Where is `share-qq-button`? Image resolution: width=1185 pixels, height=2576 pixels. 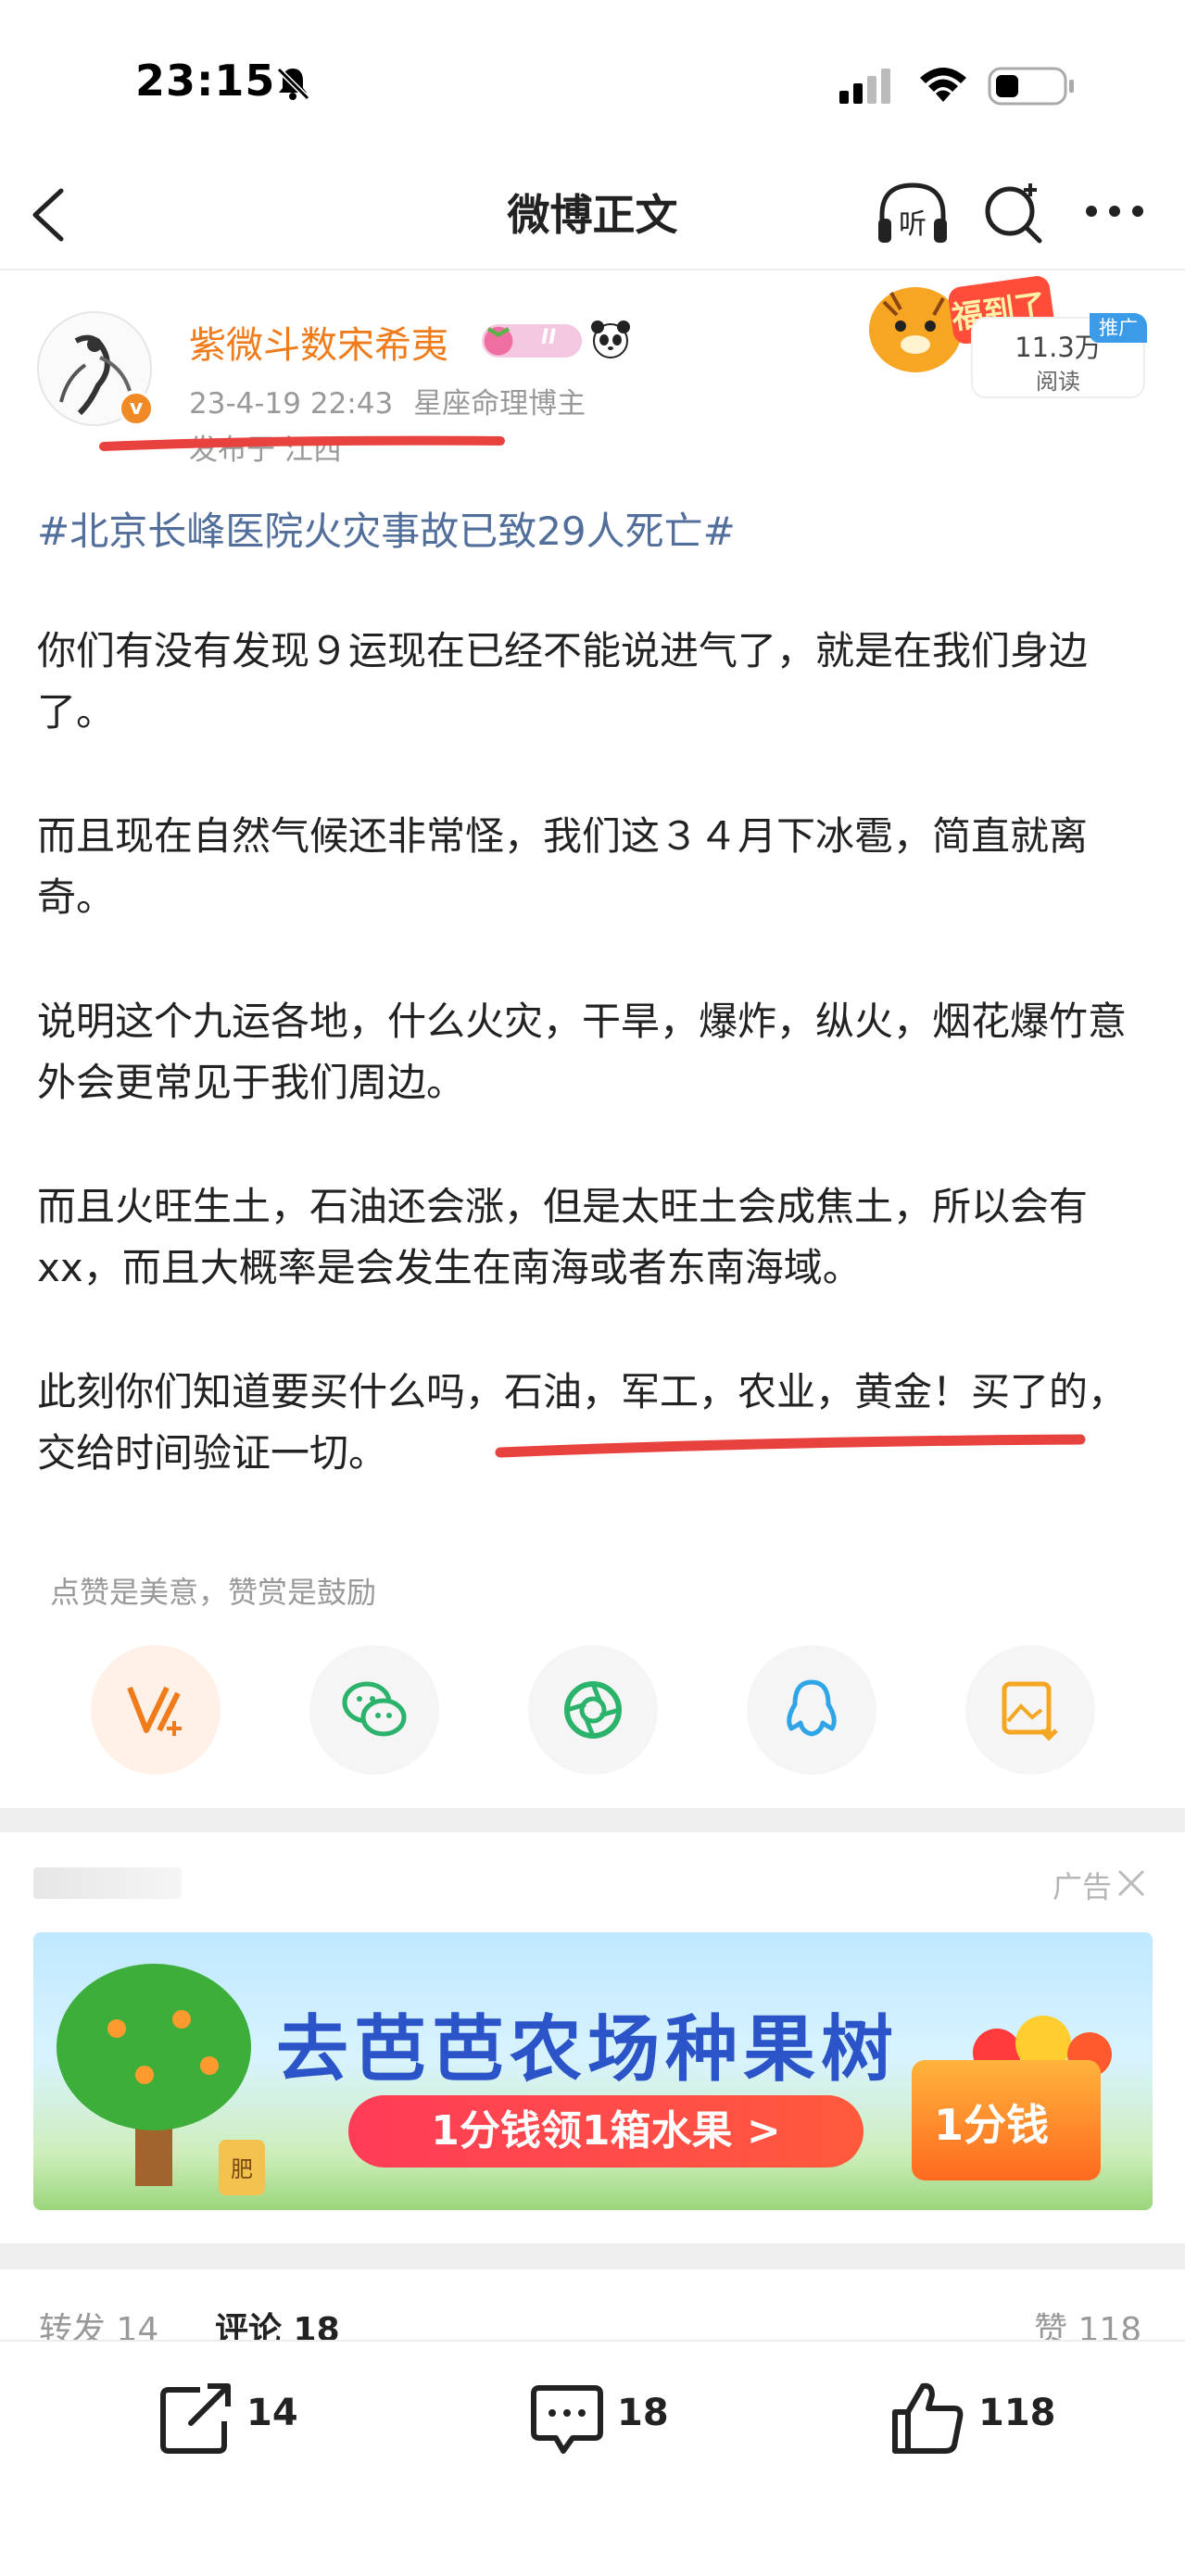 share-qq-button is located at coordinates (812, 1710).